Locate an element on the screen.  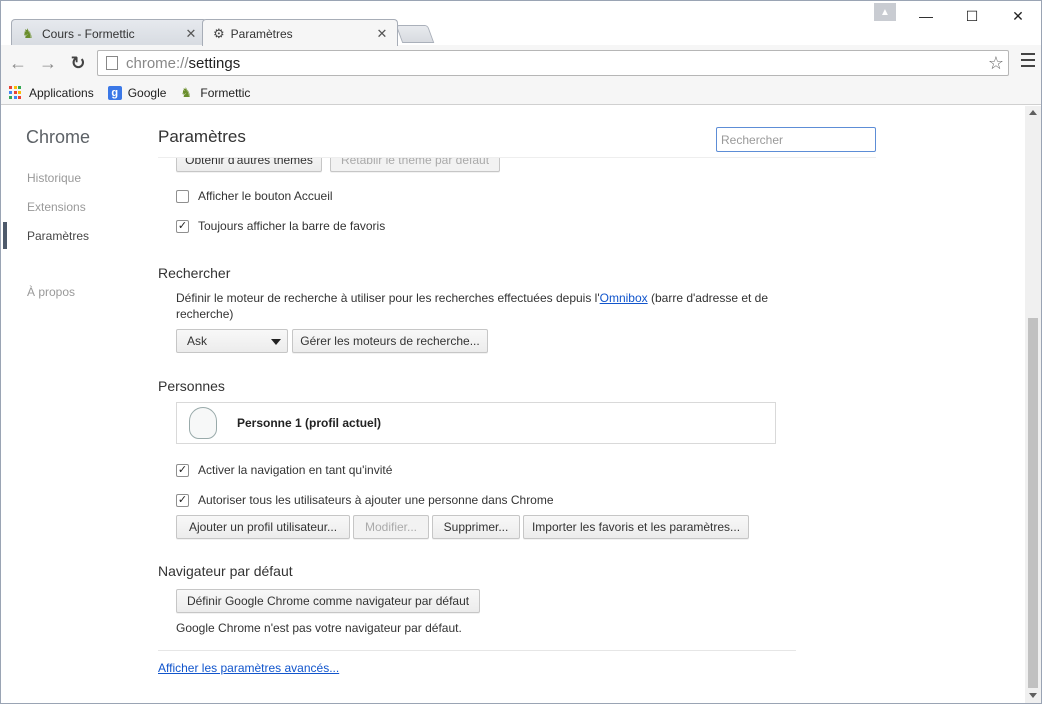
scroll-thumb is located at coordinates (1033, 503).